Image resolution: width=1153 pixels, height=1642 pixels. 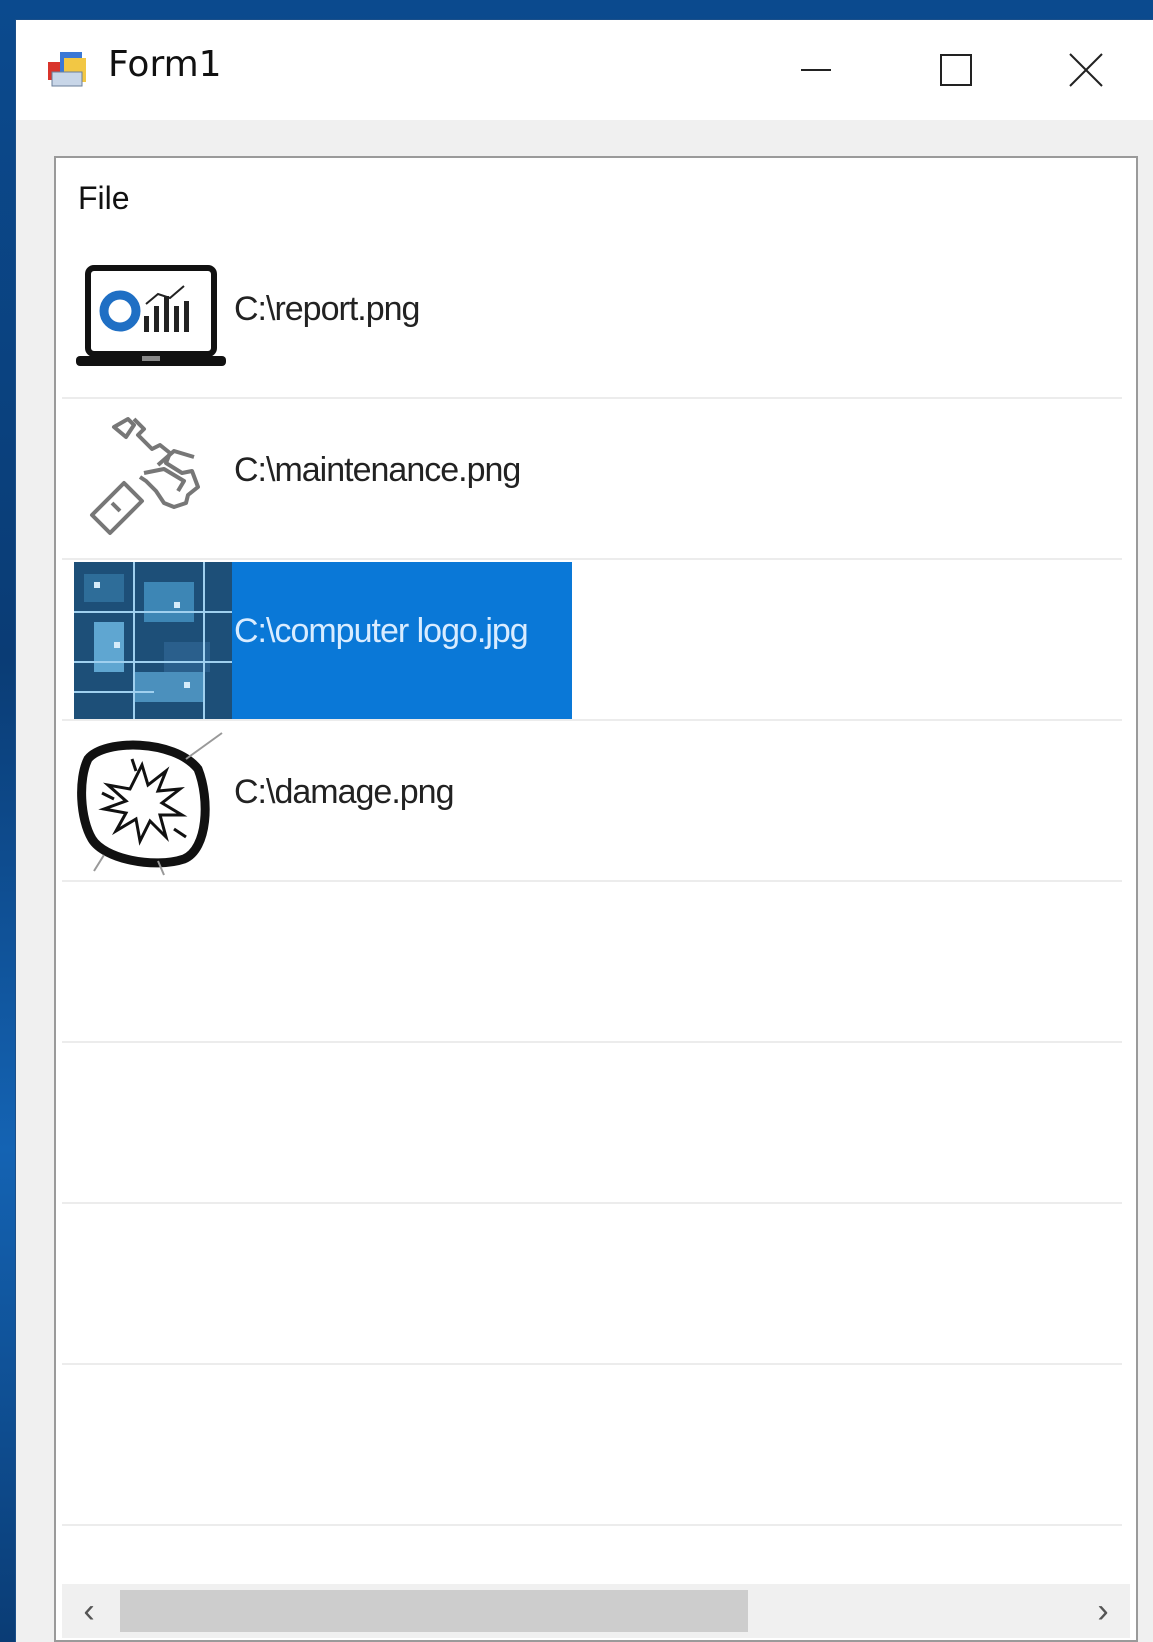 What do you see at coordinates (327, 309) in the screenshot?
I see `list-item-label: C:\report.png` at bounding box center [327, 309].